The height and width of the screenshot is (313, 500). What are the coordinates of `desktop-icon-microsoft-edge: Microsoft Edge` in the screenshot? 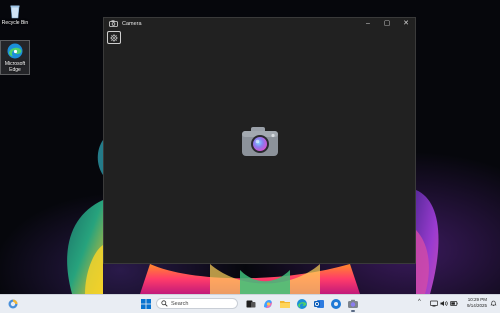 It's located at (15, 57).